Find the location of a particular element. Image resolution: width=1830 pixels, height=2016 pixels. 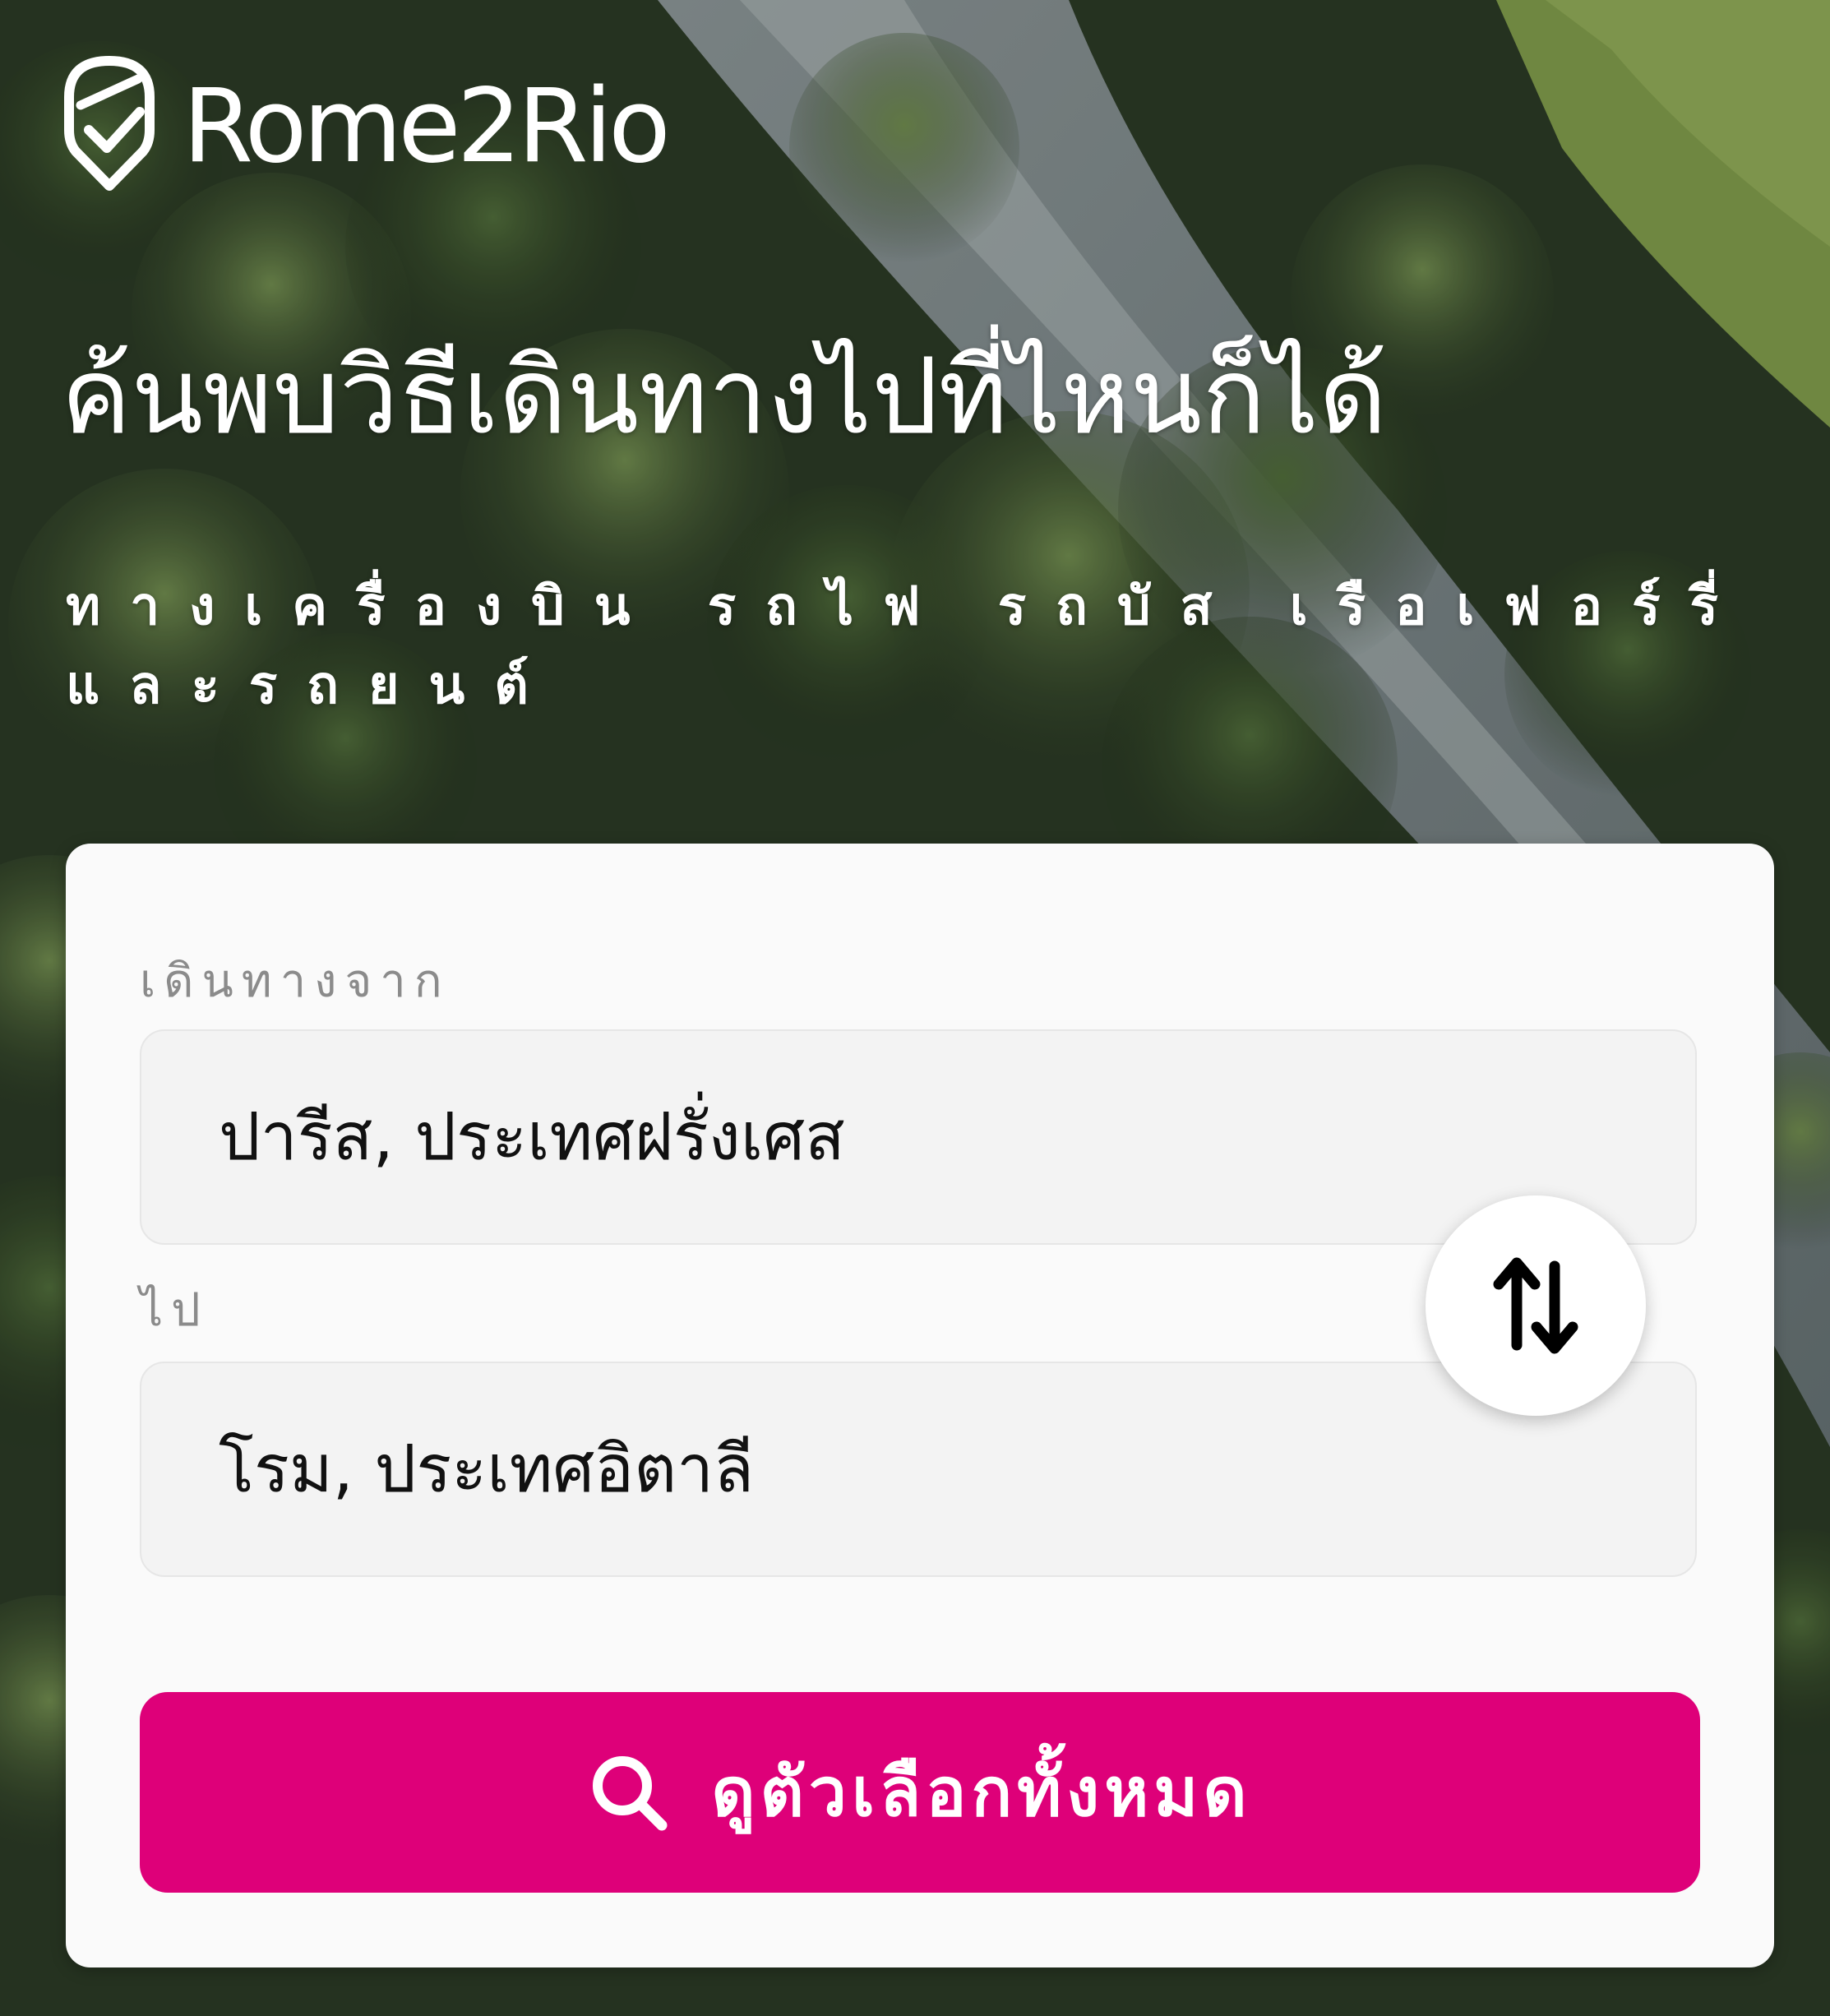

to-value: โรม, ประเทศอิตาลี is located at coordinates (487, 1469).